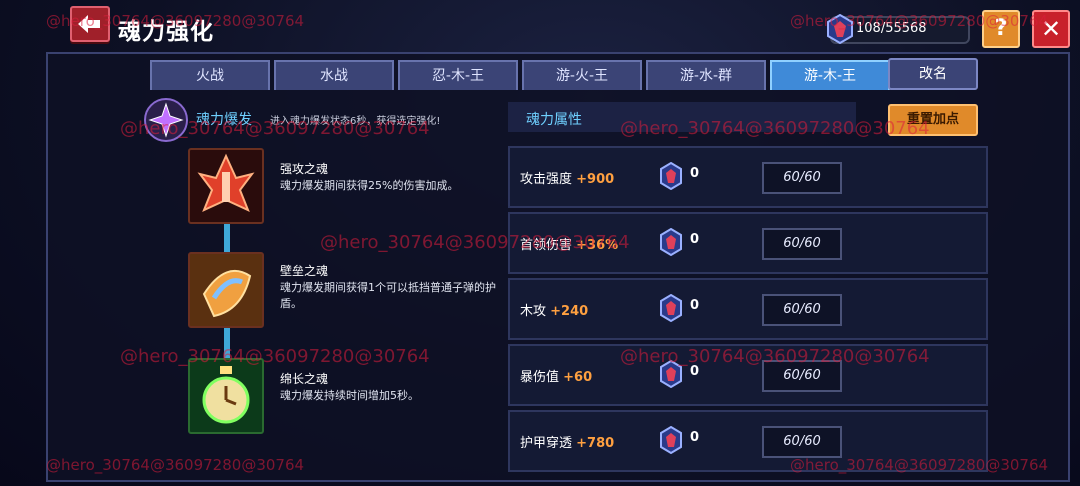 The width and height of the screenshot is (1080, 486). I want to click on attribute-bonus: +240, so click(569, 311).